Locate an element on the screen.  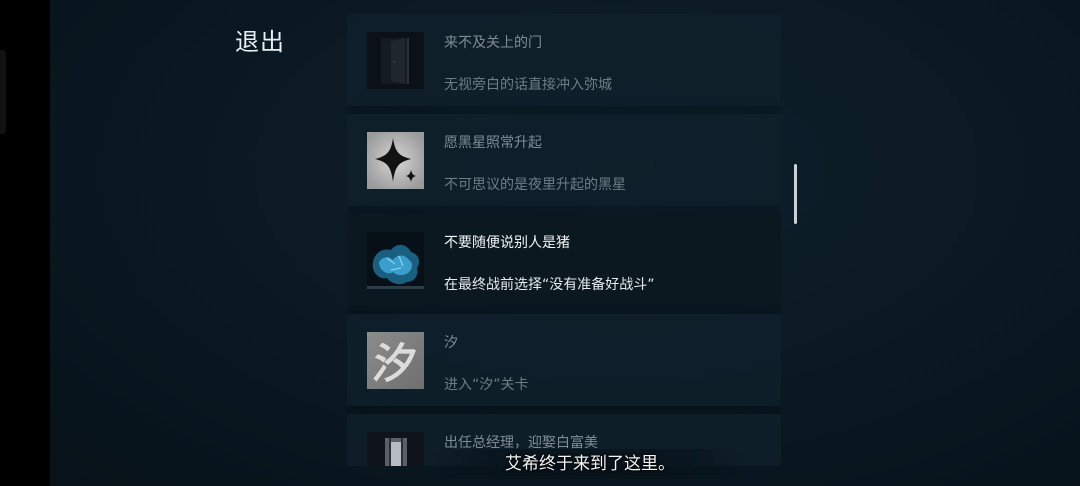
list-scrollbar is located at coordinates (795, 194).